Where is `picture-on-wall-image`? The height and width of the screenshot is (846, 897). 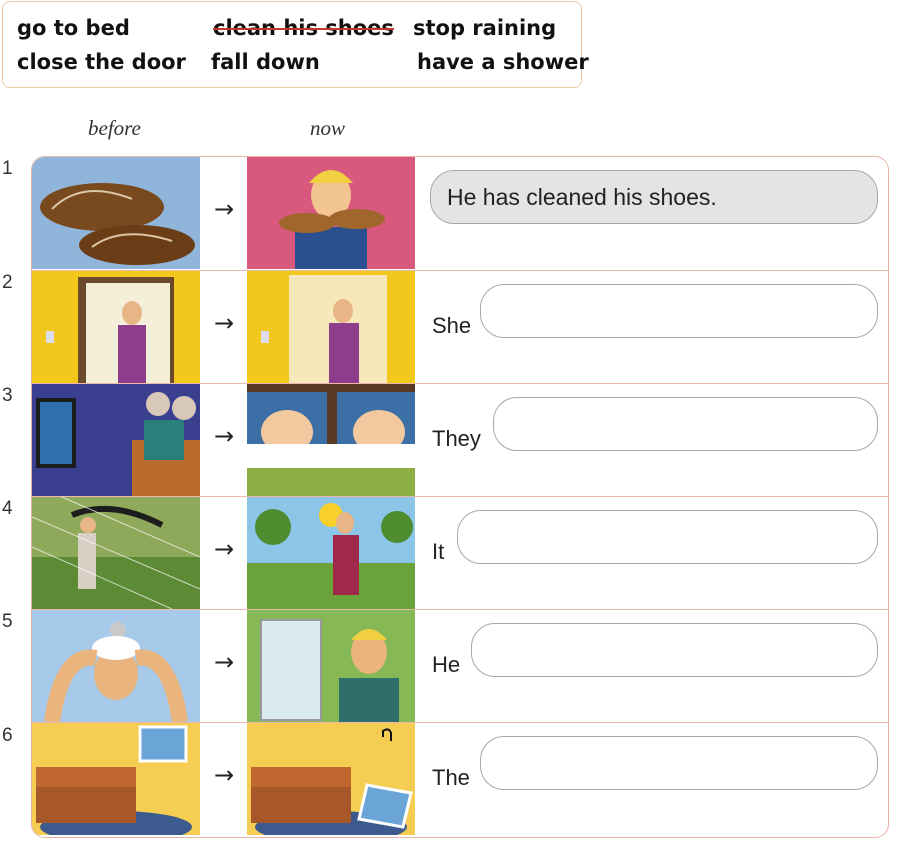 picture-on-wall-image is located at coordinates (116, 779).